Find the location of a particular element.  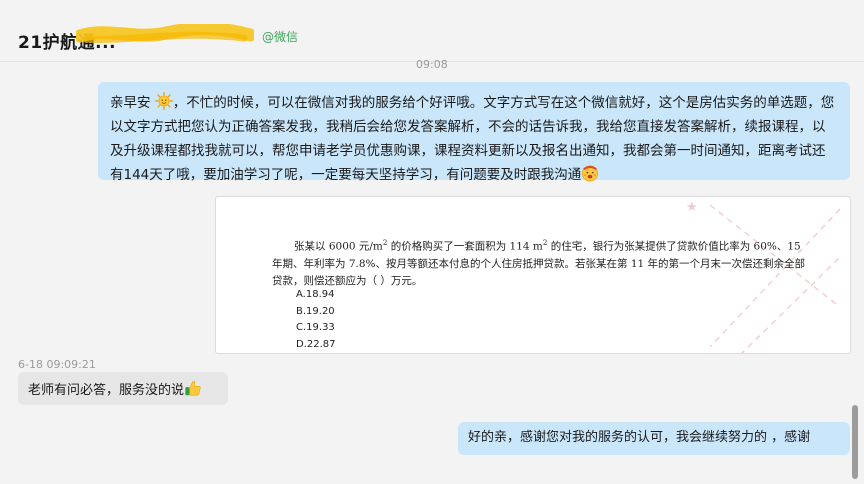

message-text: 亲早安 is located at coordinates (130, 103).